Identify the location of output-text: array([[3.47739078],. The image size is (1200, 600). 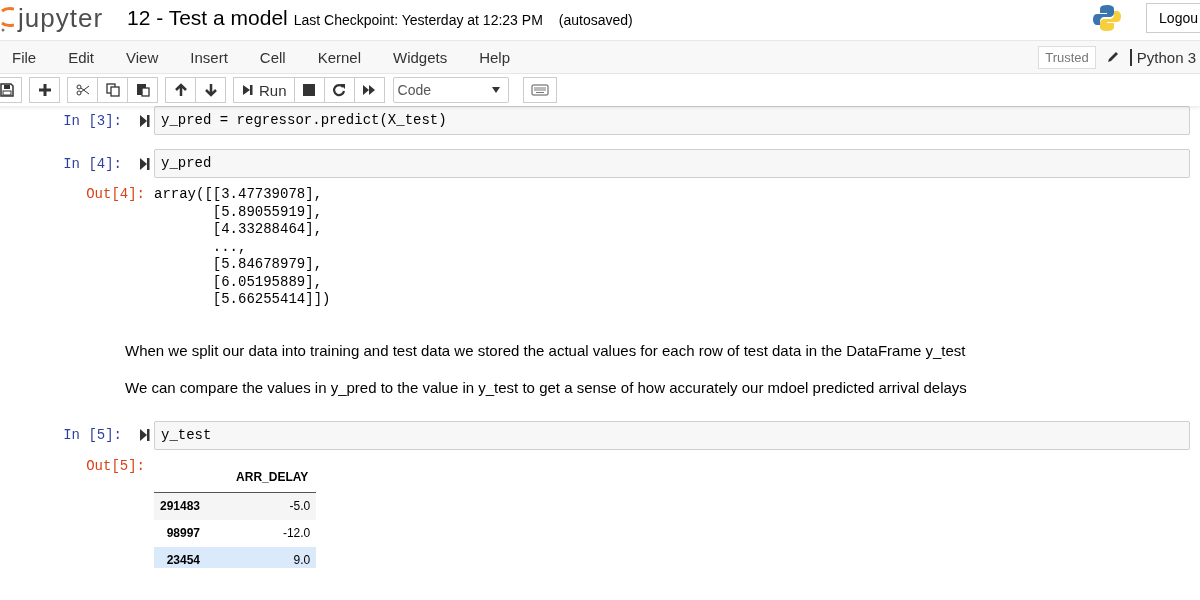
(239, 195).